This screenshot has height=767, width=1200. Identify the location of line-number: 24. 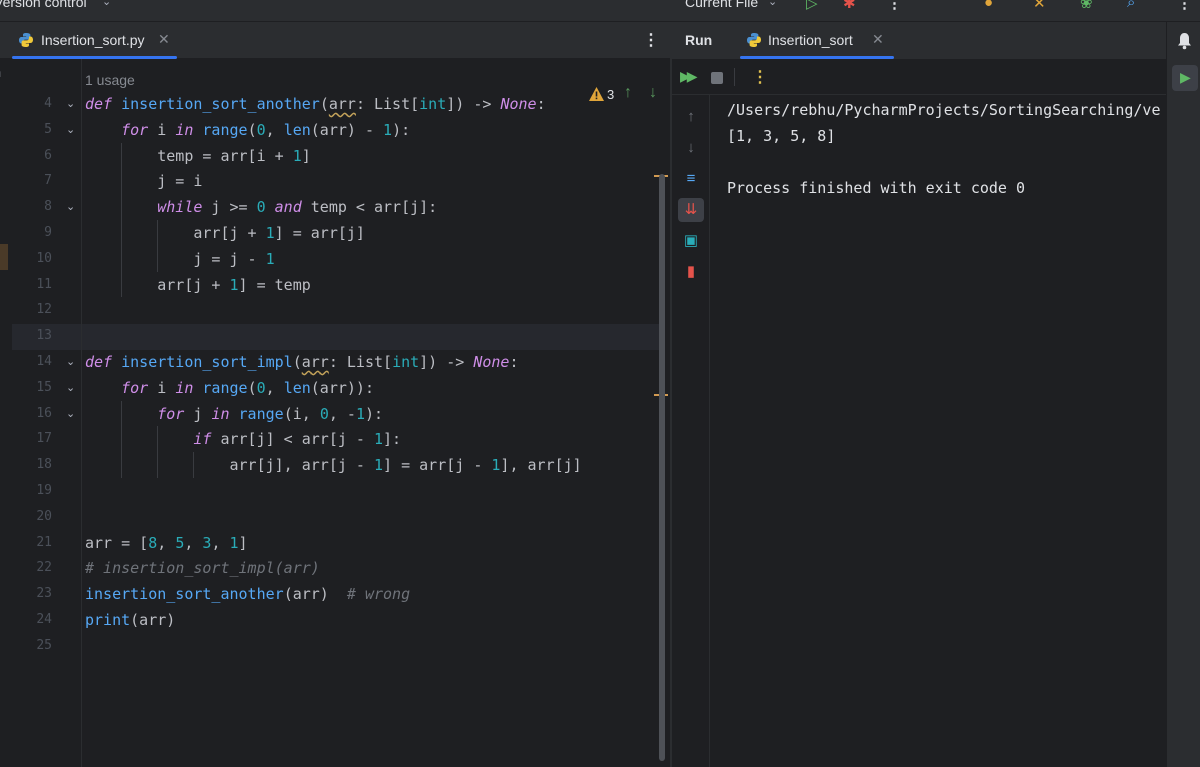
(34, 619).